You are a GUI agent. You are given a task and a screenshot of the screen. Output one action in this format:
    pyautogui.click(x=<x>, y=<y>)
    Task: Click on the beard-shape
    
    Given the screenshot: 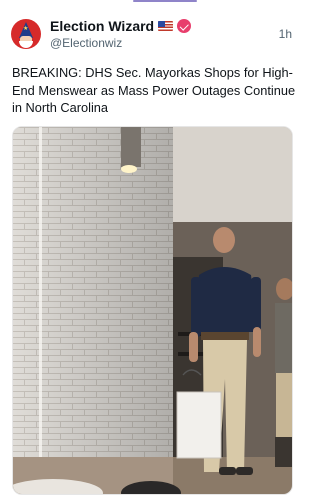 What is the action you would take?
    pyautogui.click(x=26, y=44)
    